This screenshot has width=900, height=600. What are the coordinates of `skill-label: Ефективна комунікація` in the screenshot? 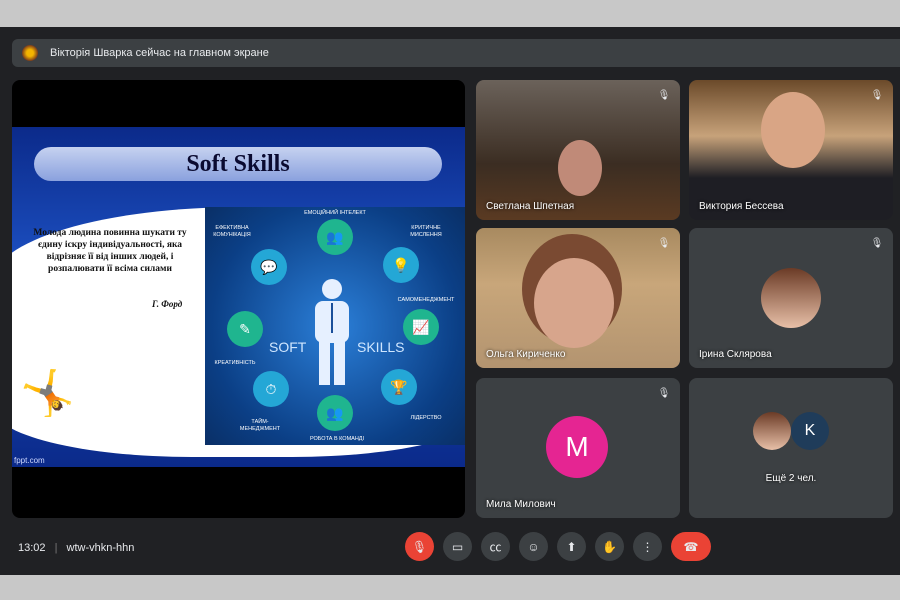 It's located at (232, 231).